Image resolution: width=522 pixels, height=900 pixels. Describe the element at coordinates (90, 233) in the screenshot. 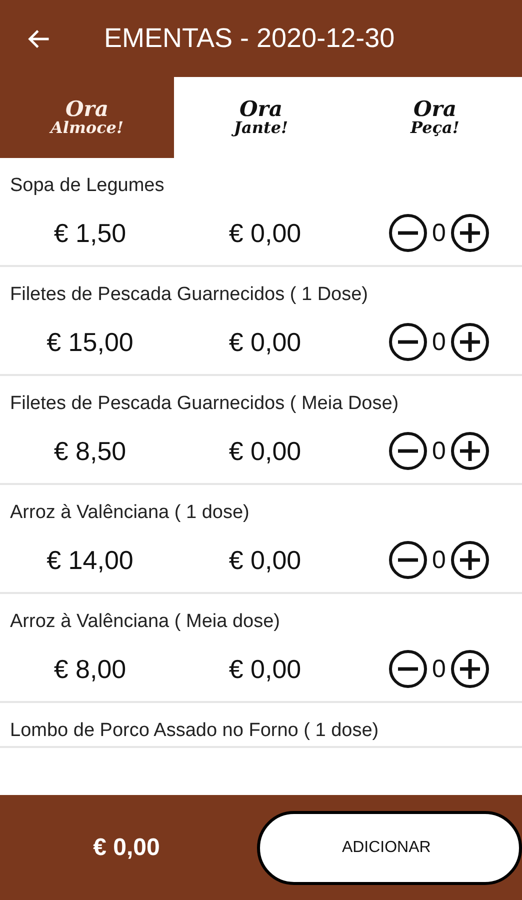

I see `item-price: € 1,50` at that location.